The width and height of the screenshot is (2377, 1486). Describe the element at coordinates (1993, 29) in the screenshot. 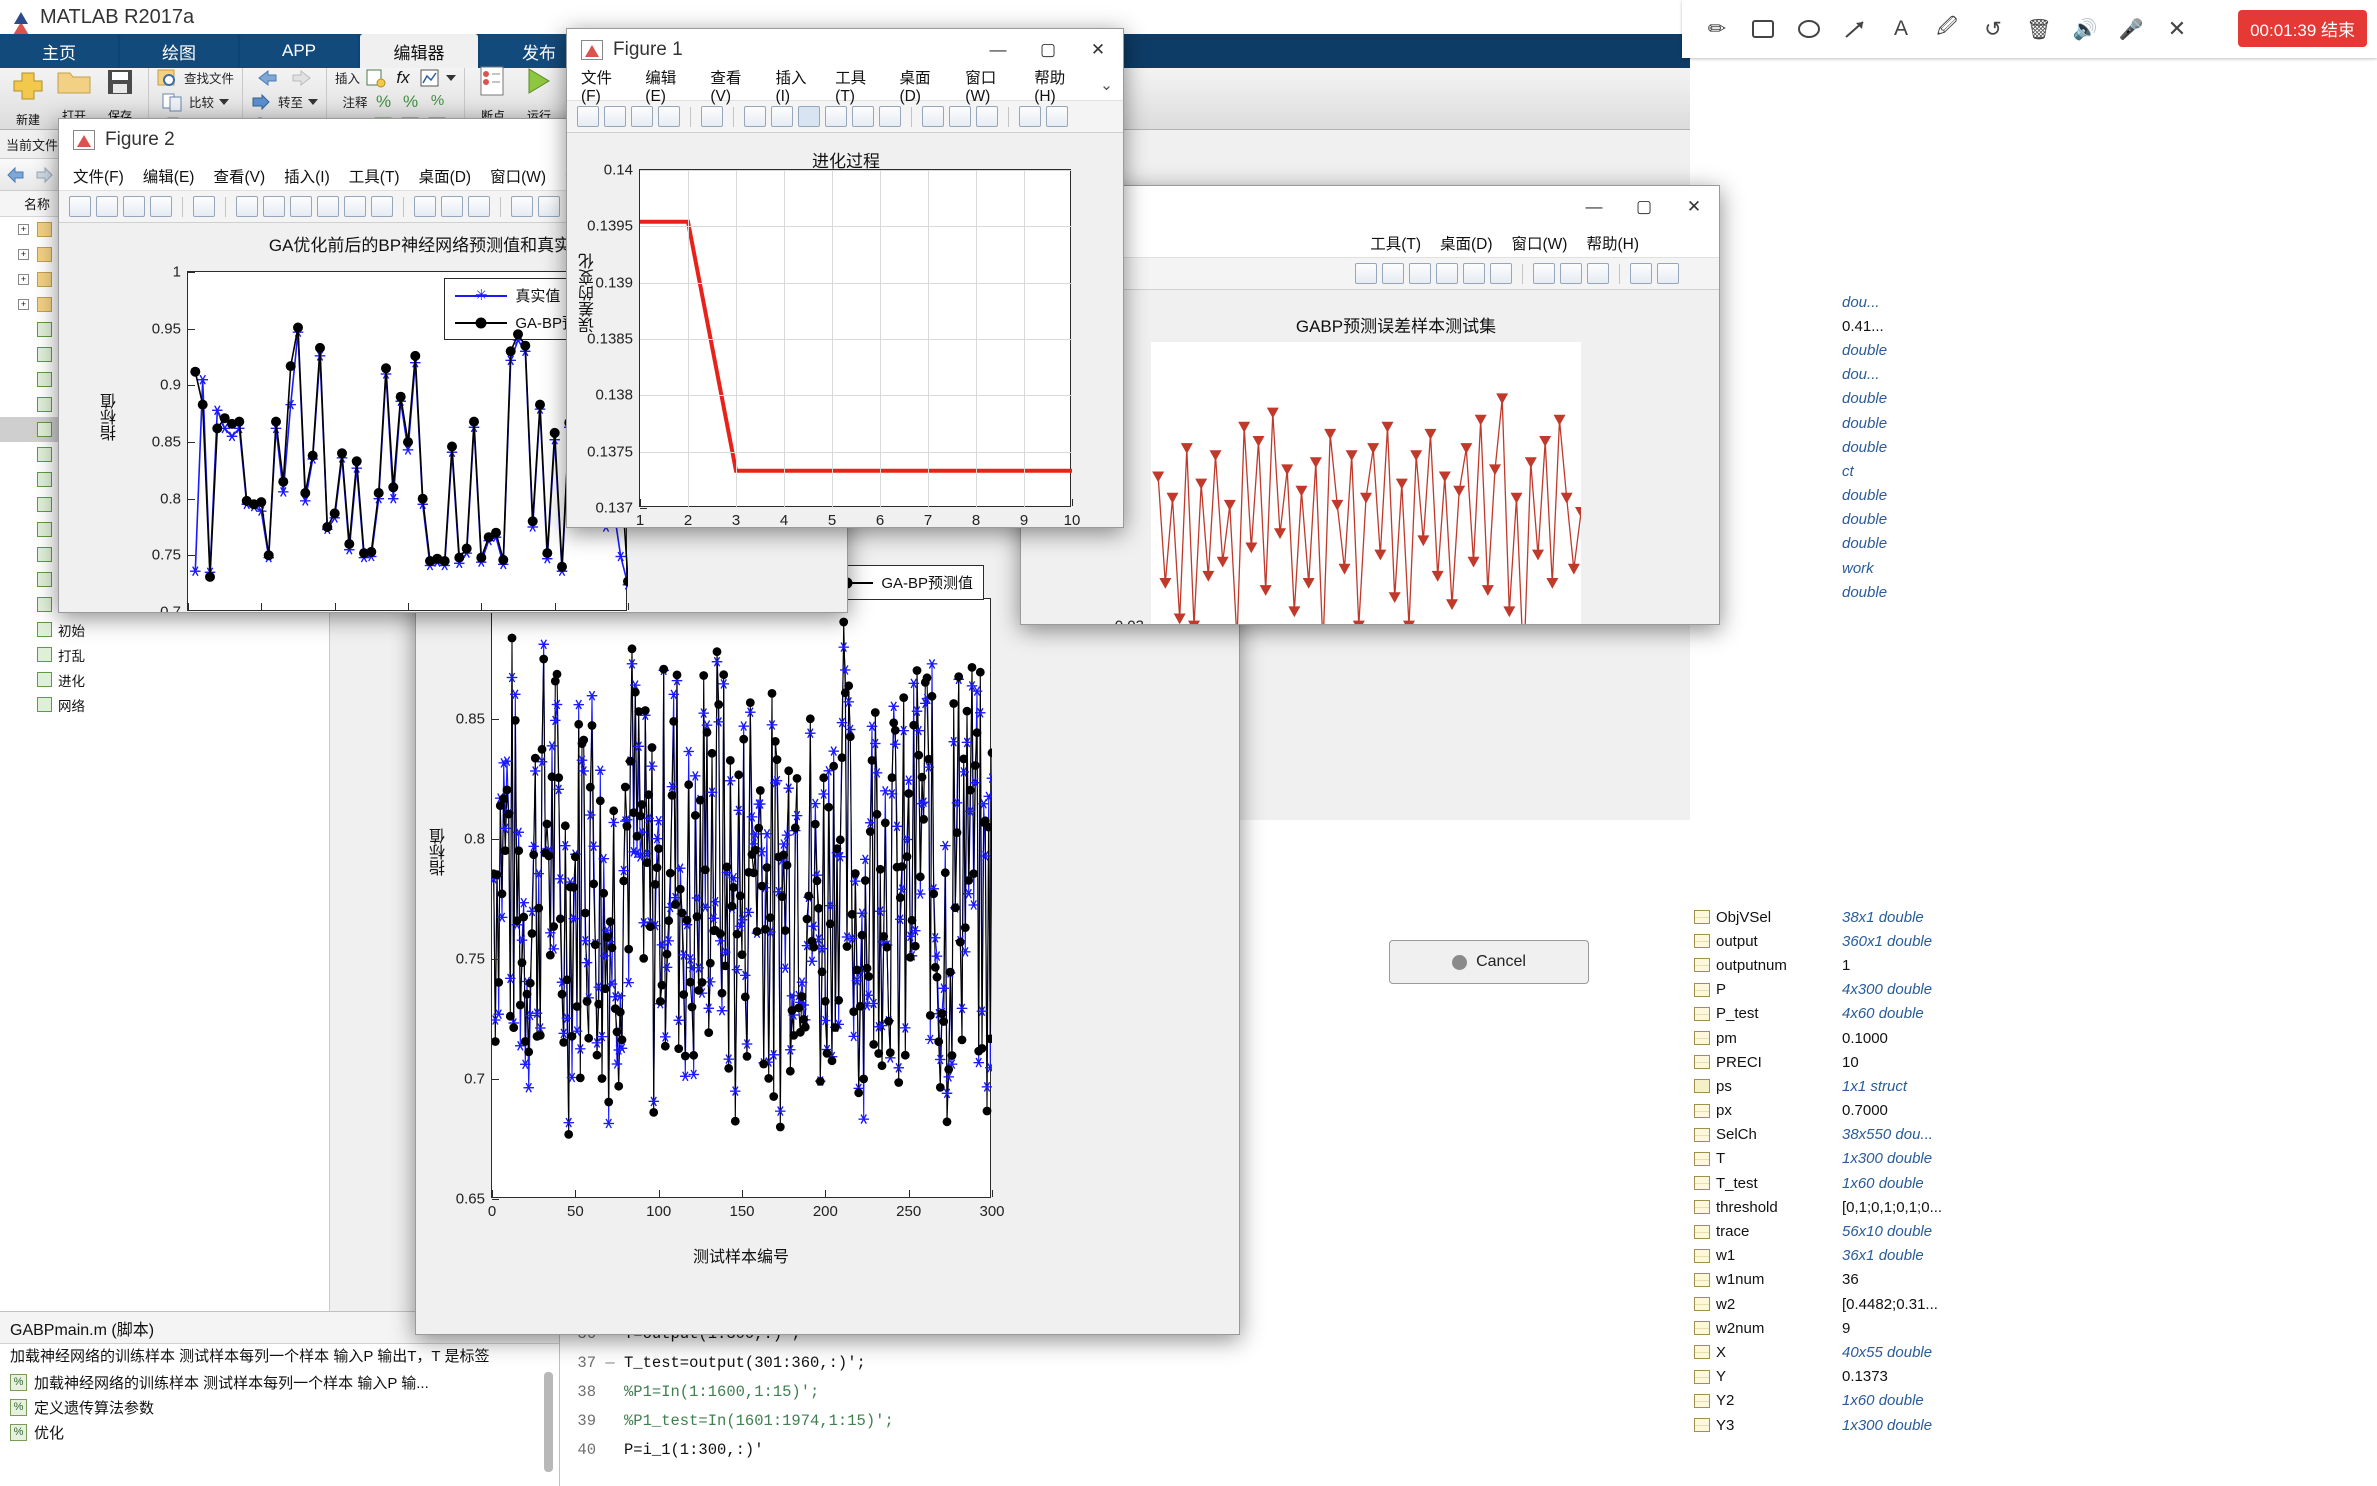

I see `undo-icon: ↺` at that location.